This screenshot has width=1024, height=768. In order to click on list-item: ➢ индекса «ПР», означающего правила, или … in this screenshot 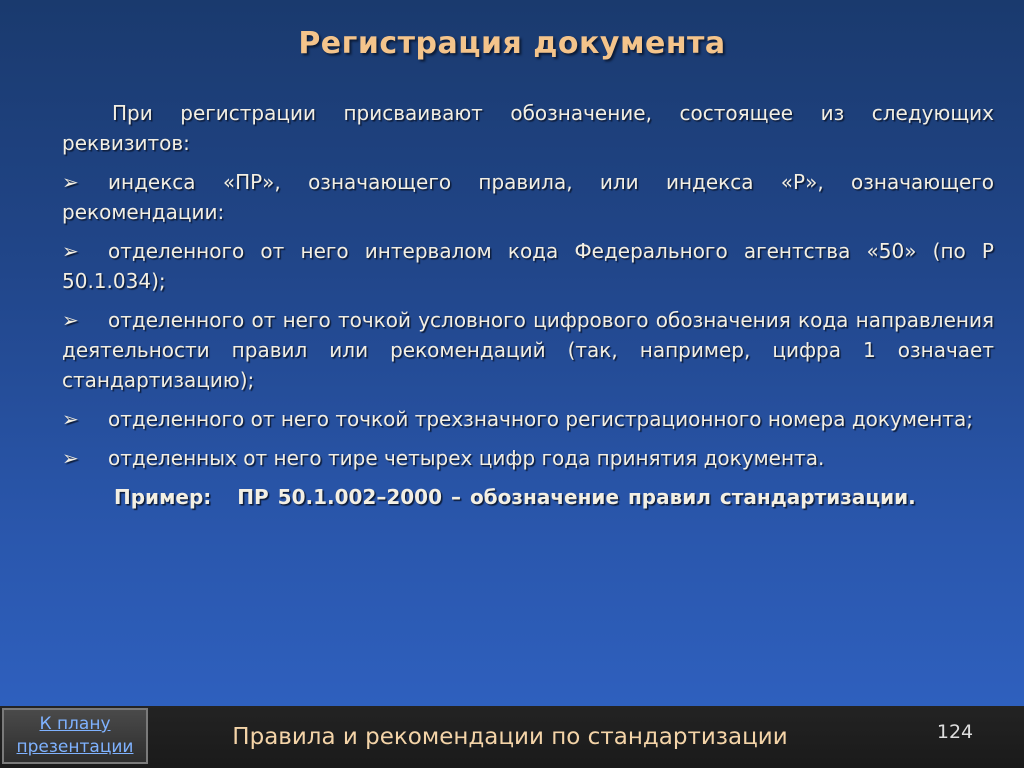, I will do `click(528, 197)`.